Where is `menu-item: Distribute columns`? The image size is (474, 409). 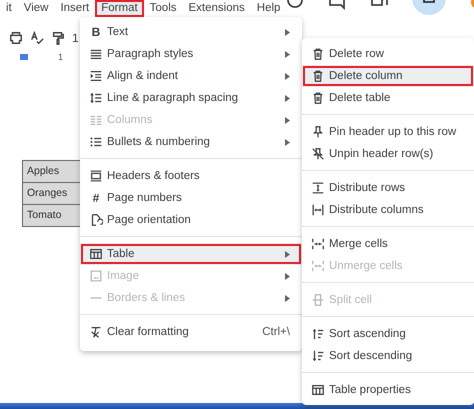 menu-item: Distribute columns is located at coordinates (388, 210).